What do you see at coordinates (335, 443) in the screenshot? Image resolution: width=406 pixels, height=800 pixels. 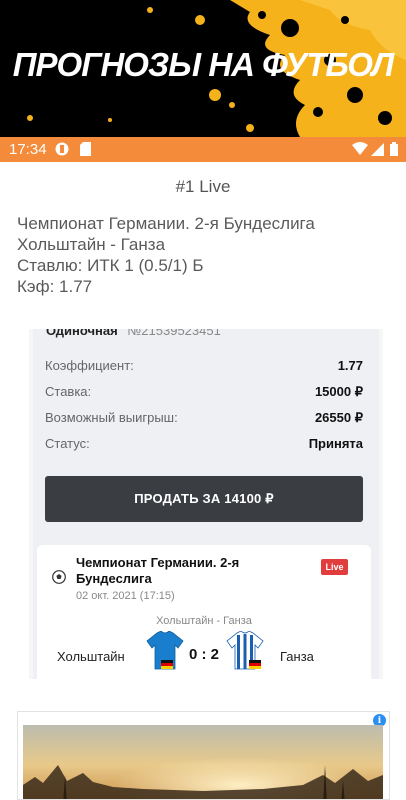 I see `row-value: Принята` at bounding box center [335, 443].